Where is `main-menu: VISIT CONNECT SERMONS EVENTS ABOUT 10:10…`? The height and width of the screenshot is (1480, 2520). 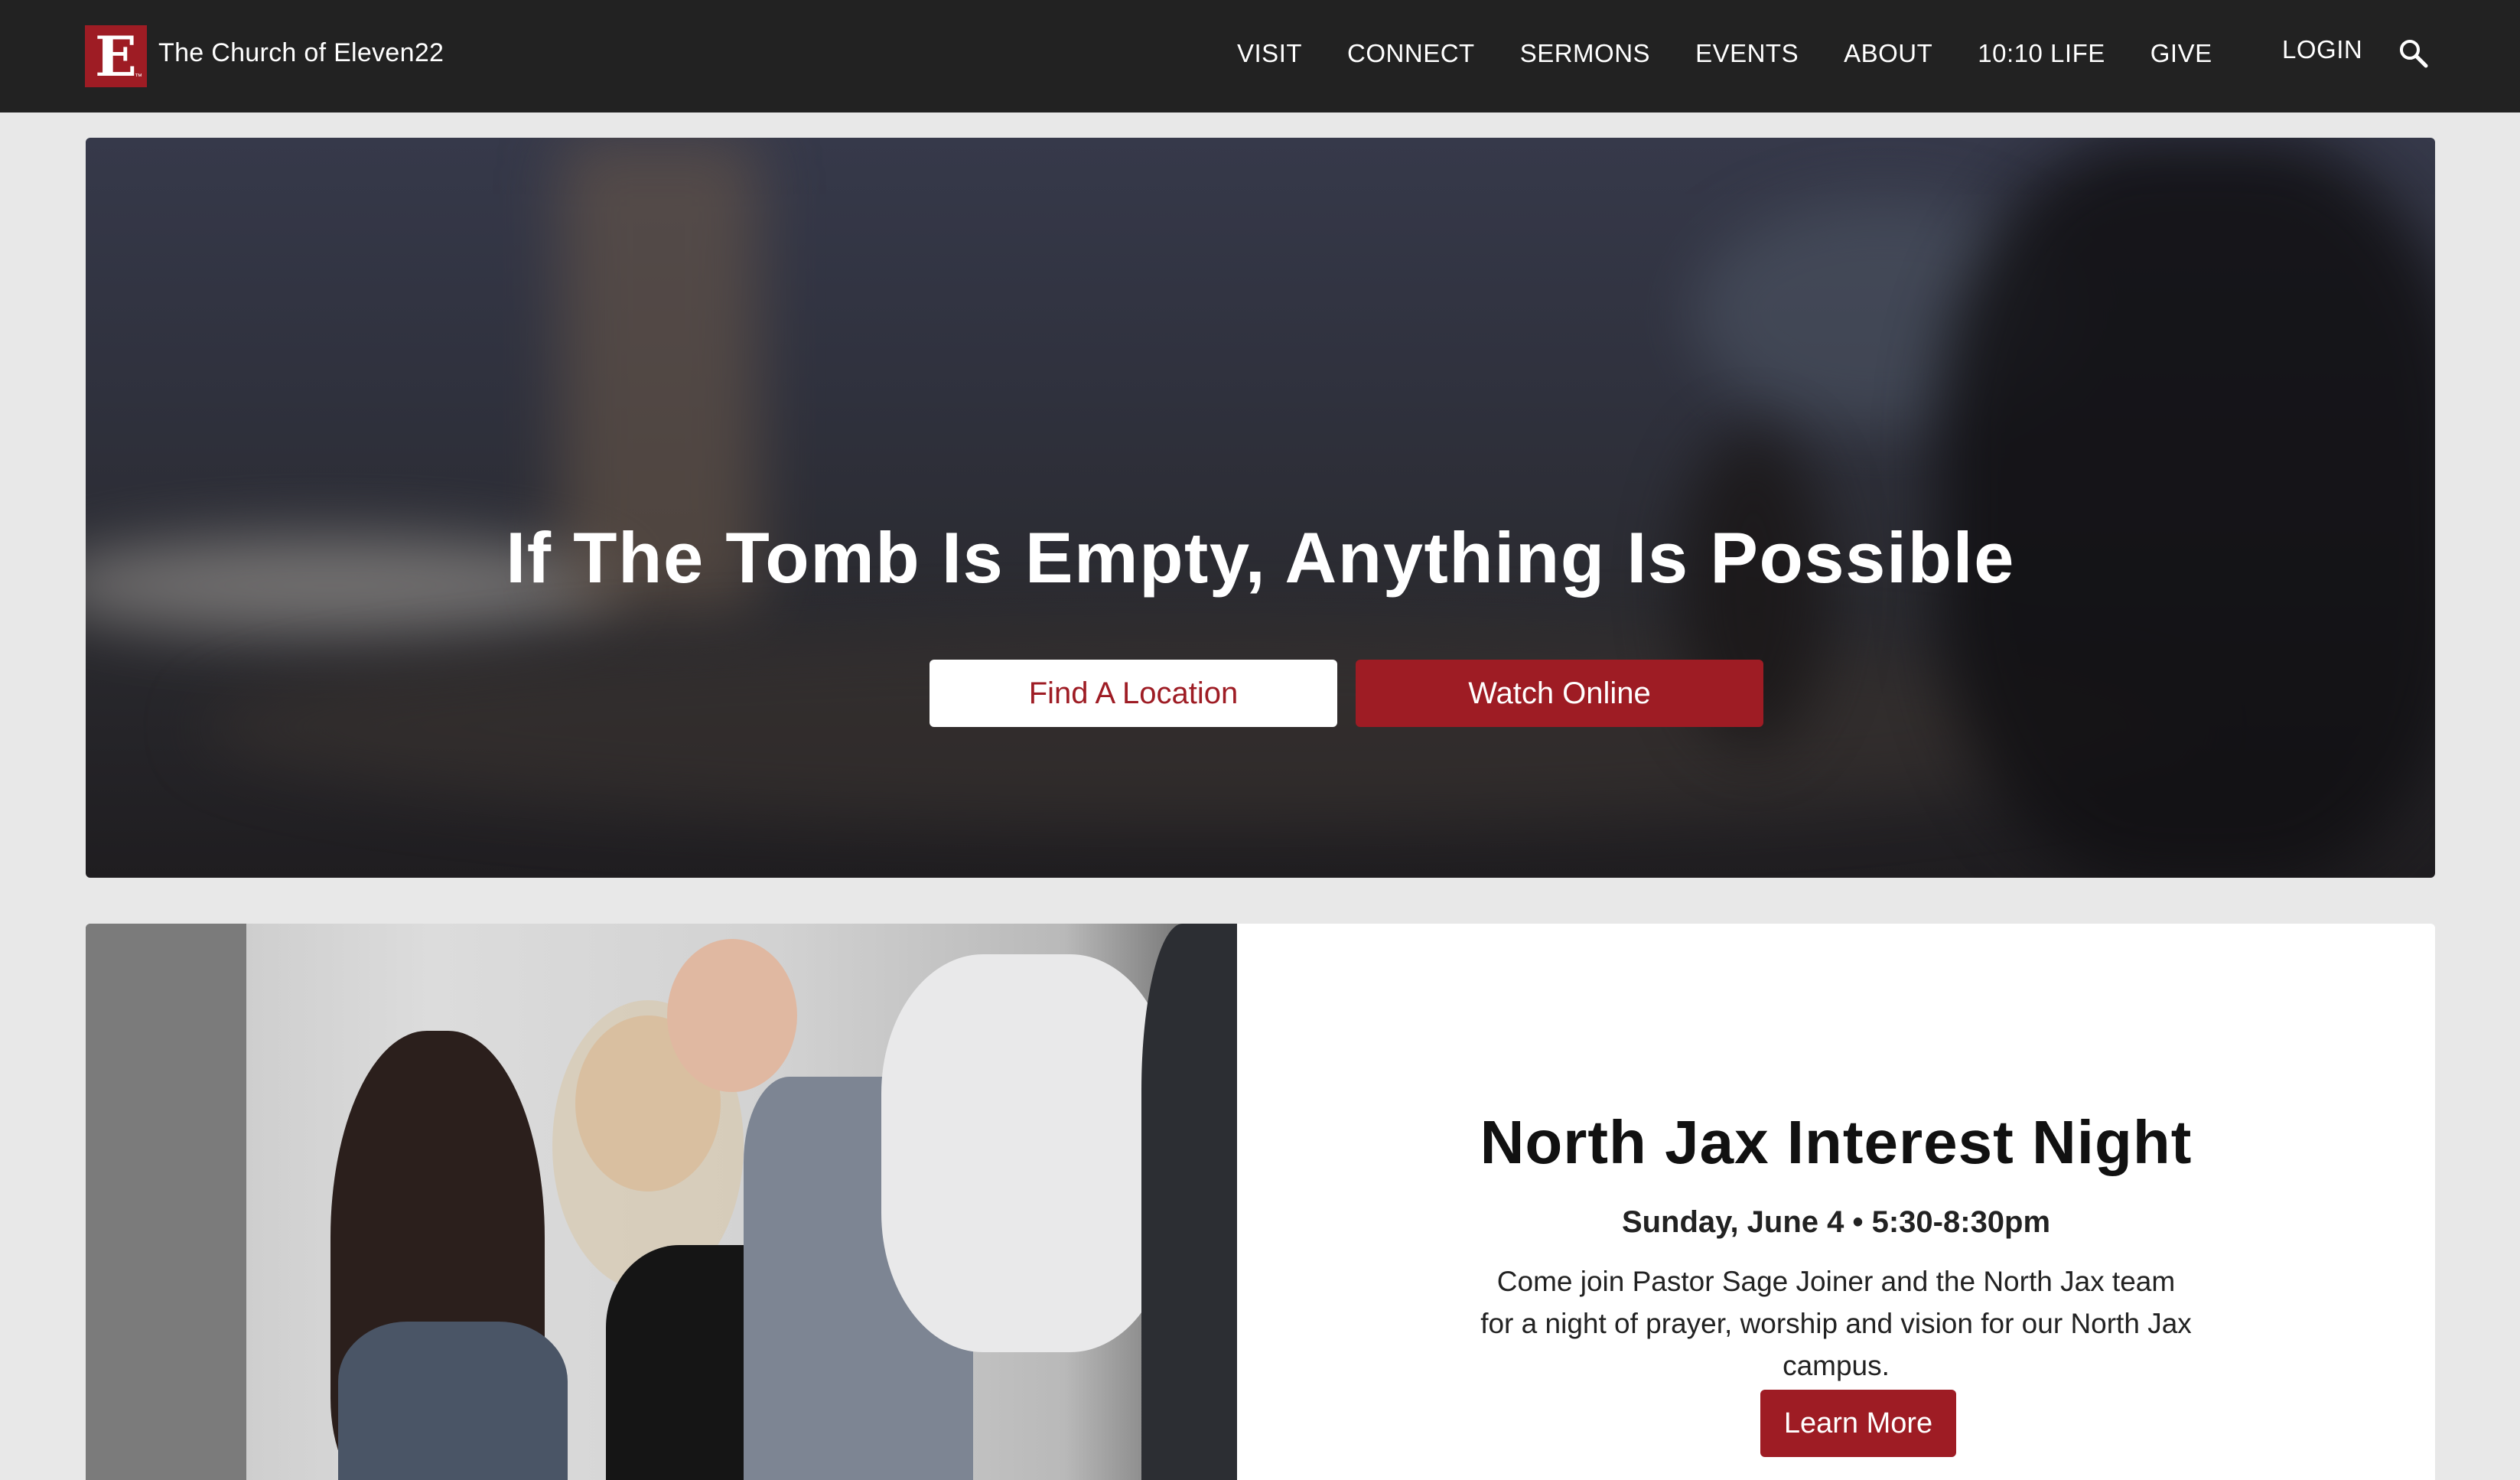
main-menu: VISIT CONNECT SERMONS EVENTS ABOUT 10:10… is located at coordinates (1724, 54).